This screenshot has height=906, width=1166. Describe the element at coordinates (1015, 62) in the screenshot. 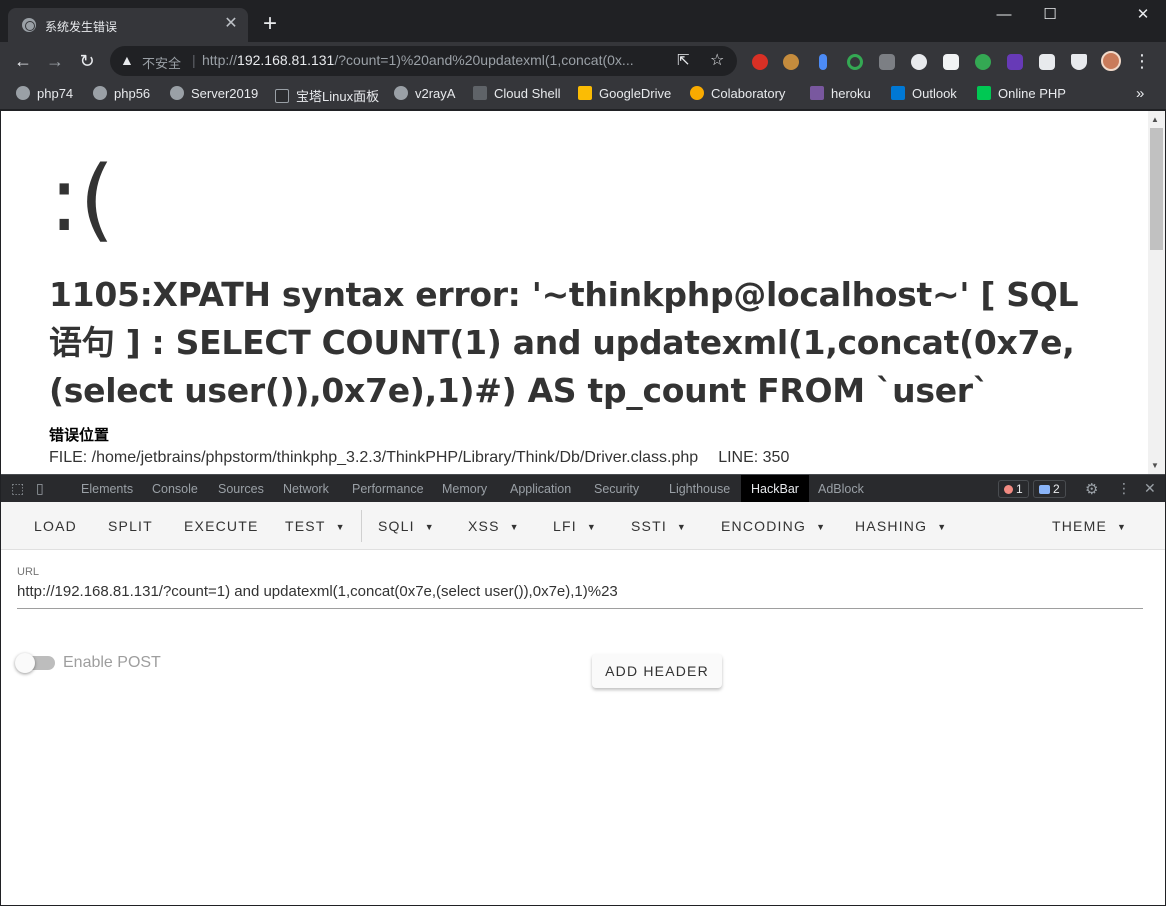

I see `extension-badge-icon` at that location.